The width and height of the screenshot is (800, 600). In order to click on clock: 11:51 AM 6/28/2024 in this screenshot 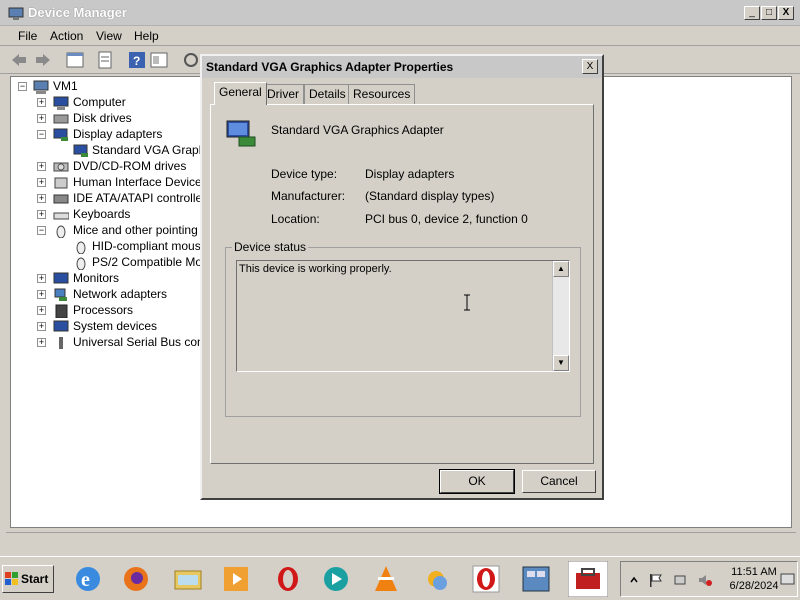, I will do `click(754, 579)`.